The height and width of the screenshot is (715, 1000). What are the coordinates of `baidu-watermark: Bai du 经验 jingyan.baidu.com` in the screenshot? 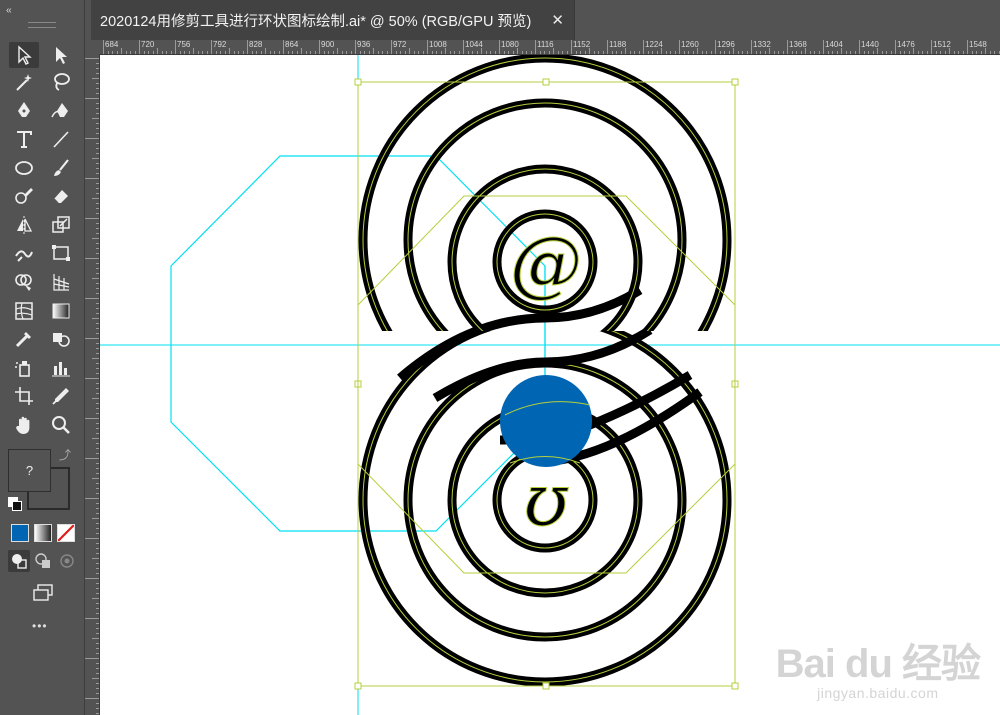 It's located at (878, 666).